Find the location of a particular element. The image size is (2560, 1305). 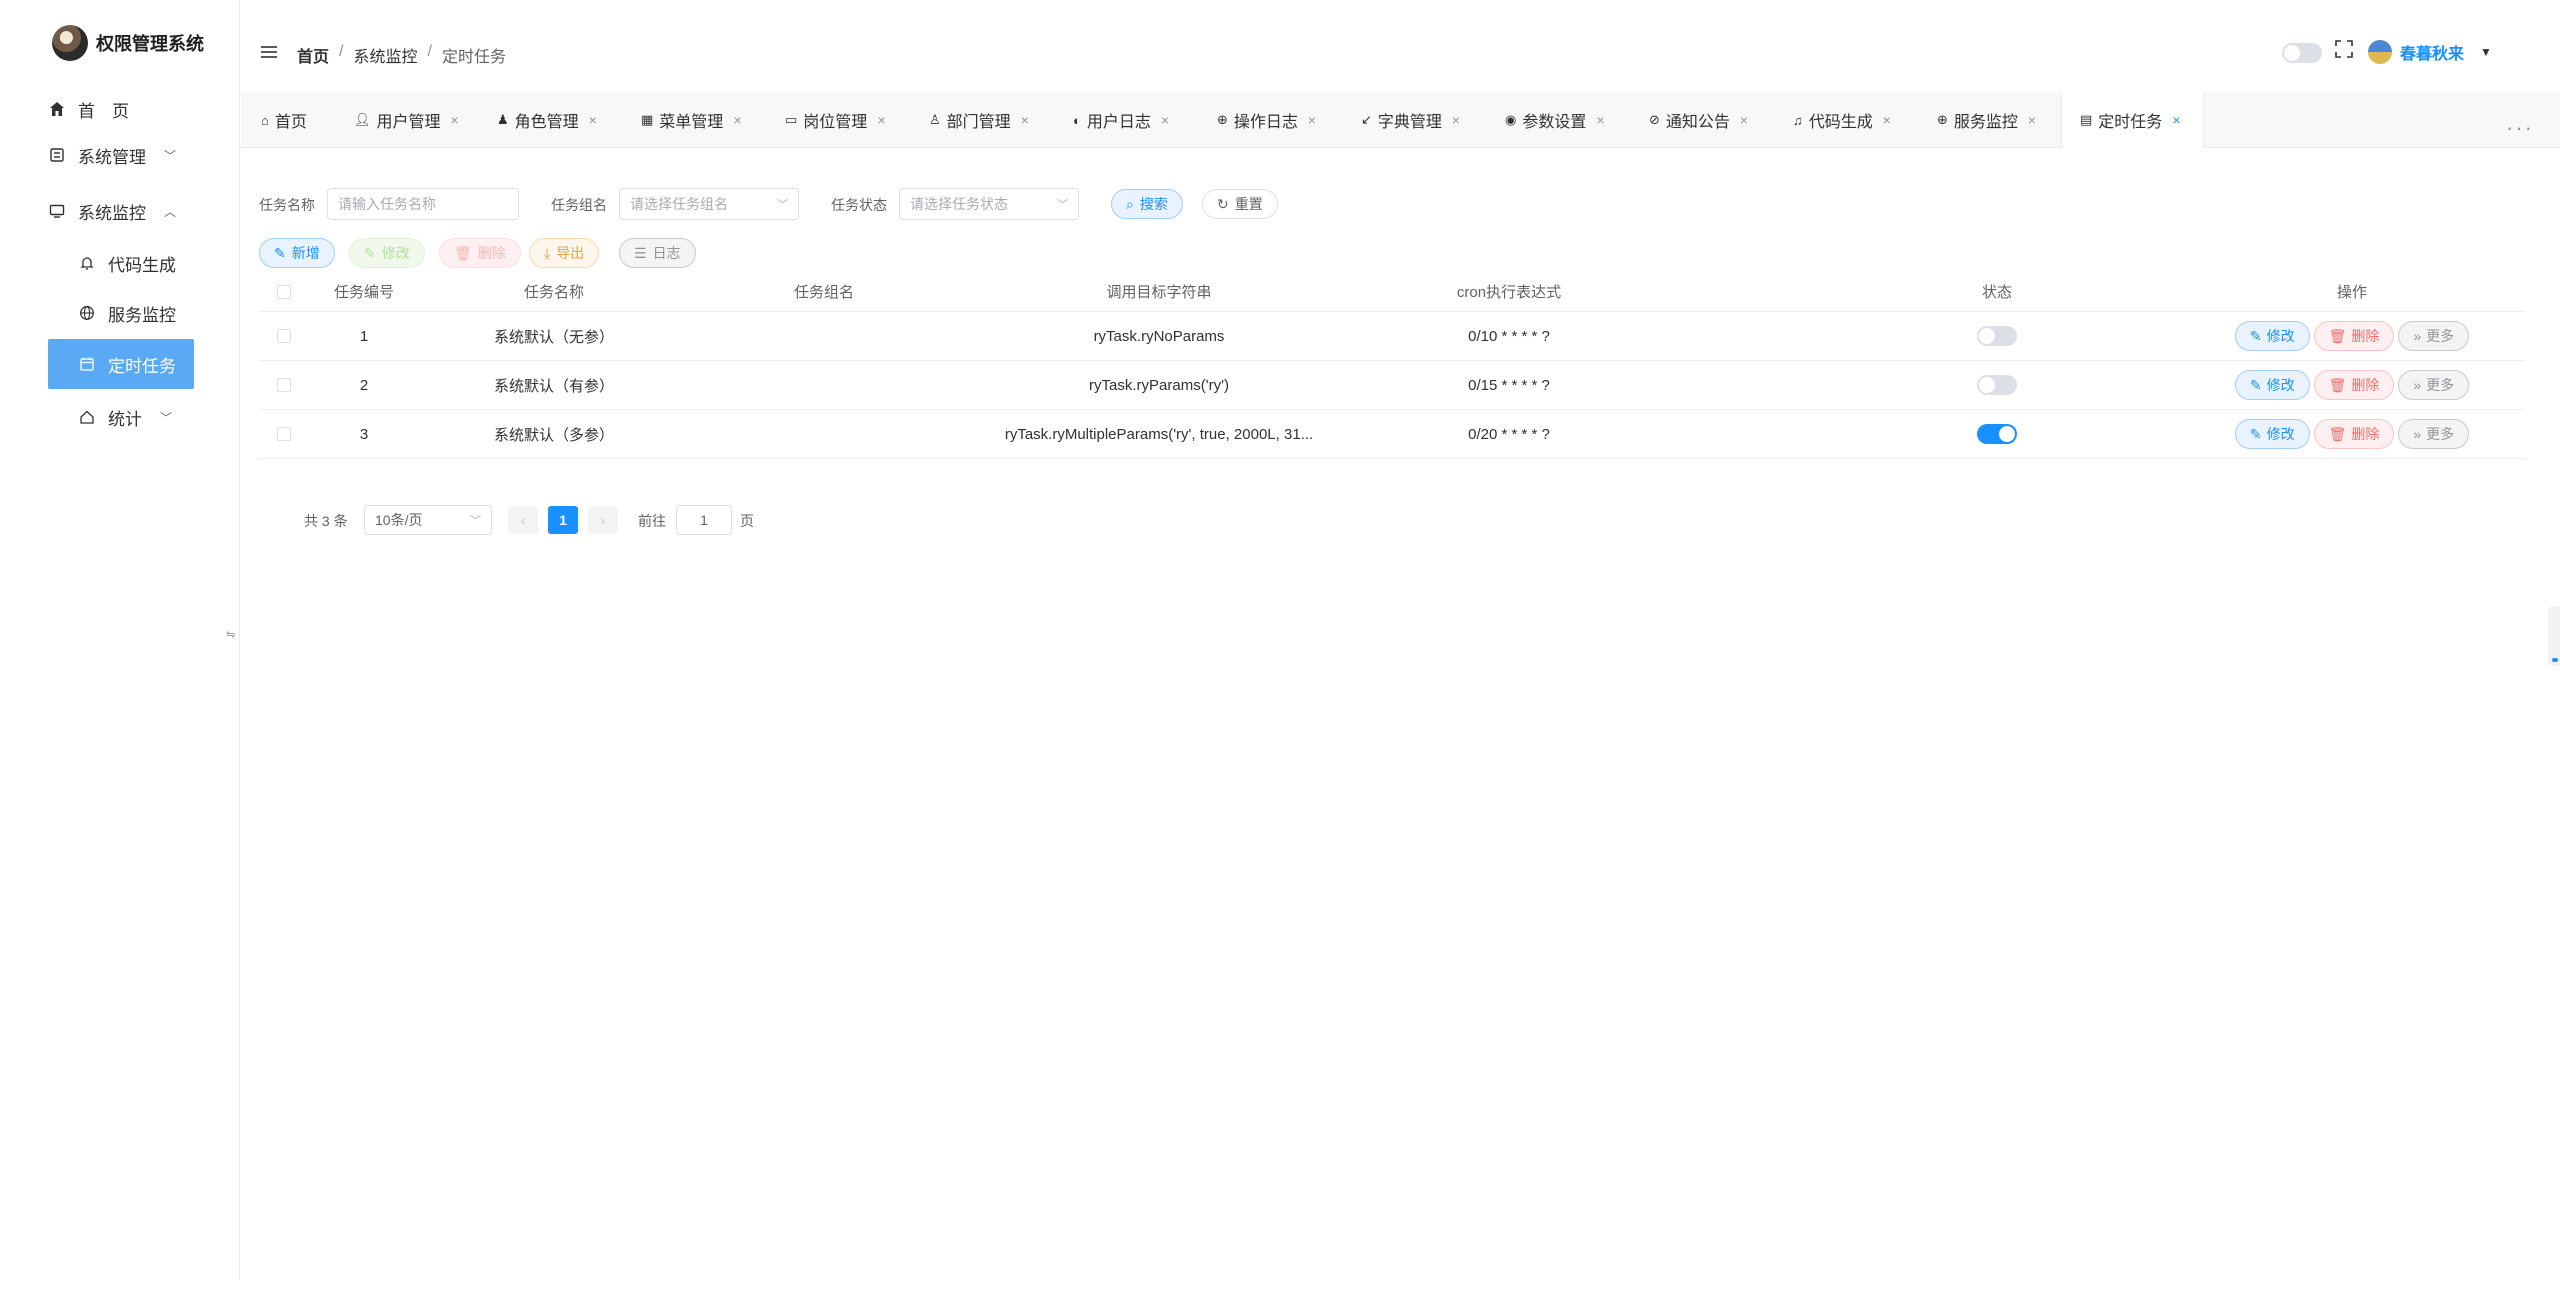

tab-label: 首页 is located at coordinates (290, 122).